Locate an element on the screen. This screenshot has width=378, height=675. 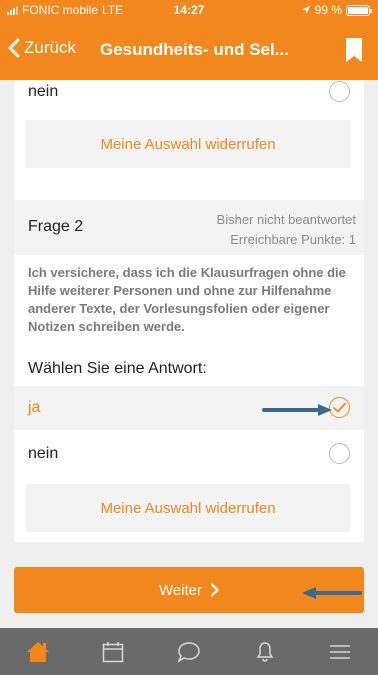
checkmark-icon is located at coordinates (339, 407).